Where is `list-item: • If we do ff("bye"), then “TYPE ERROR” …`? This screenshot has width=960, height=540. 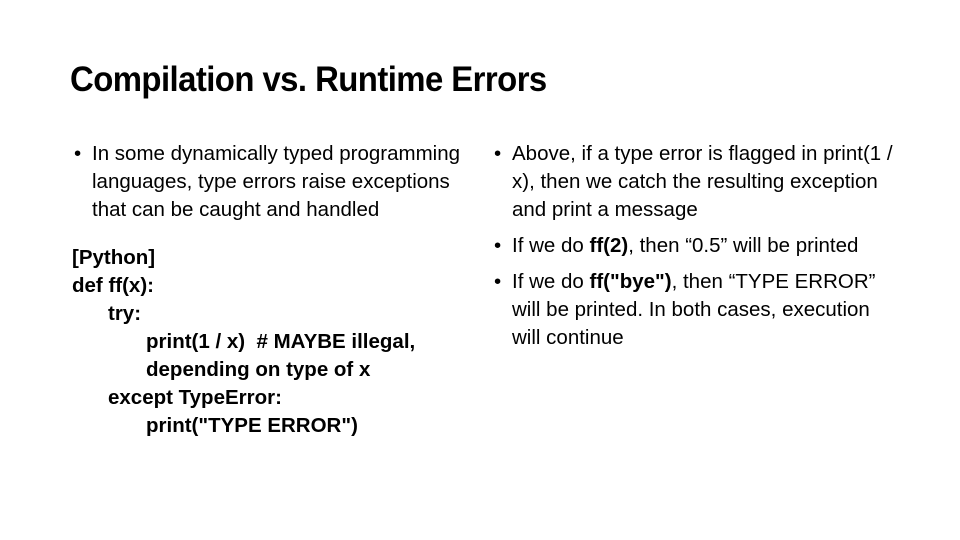 list-item: • If we do ff("bye"), then “TYPE ERROR” … is located at coordinates (691, 310).